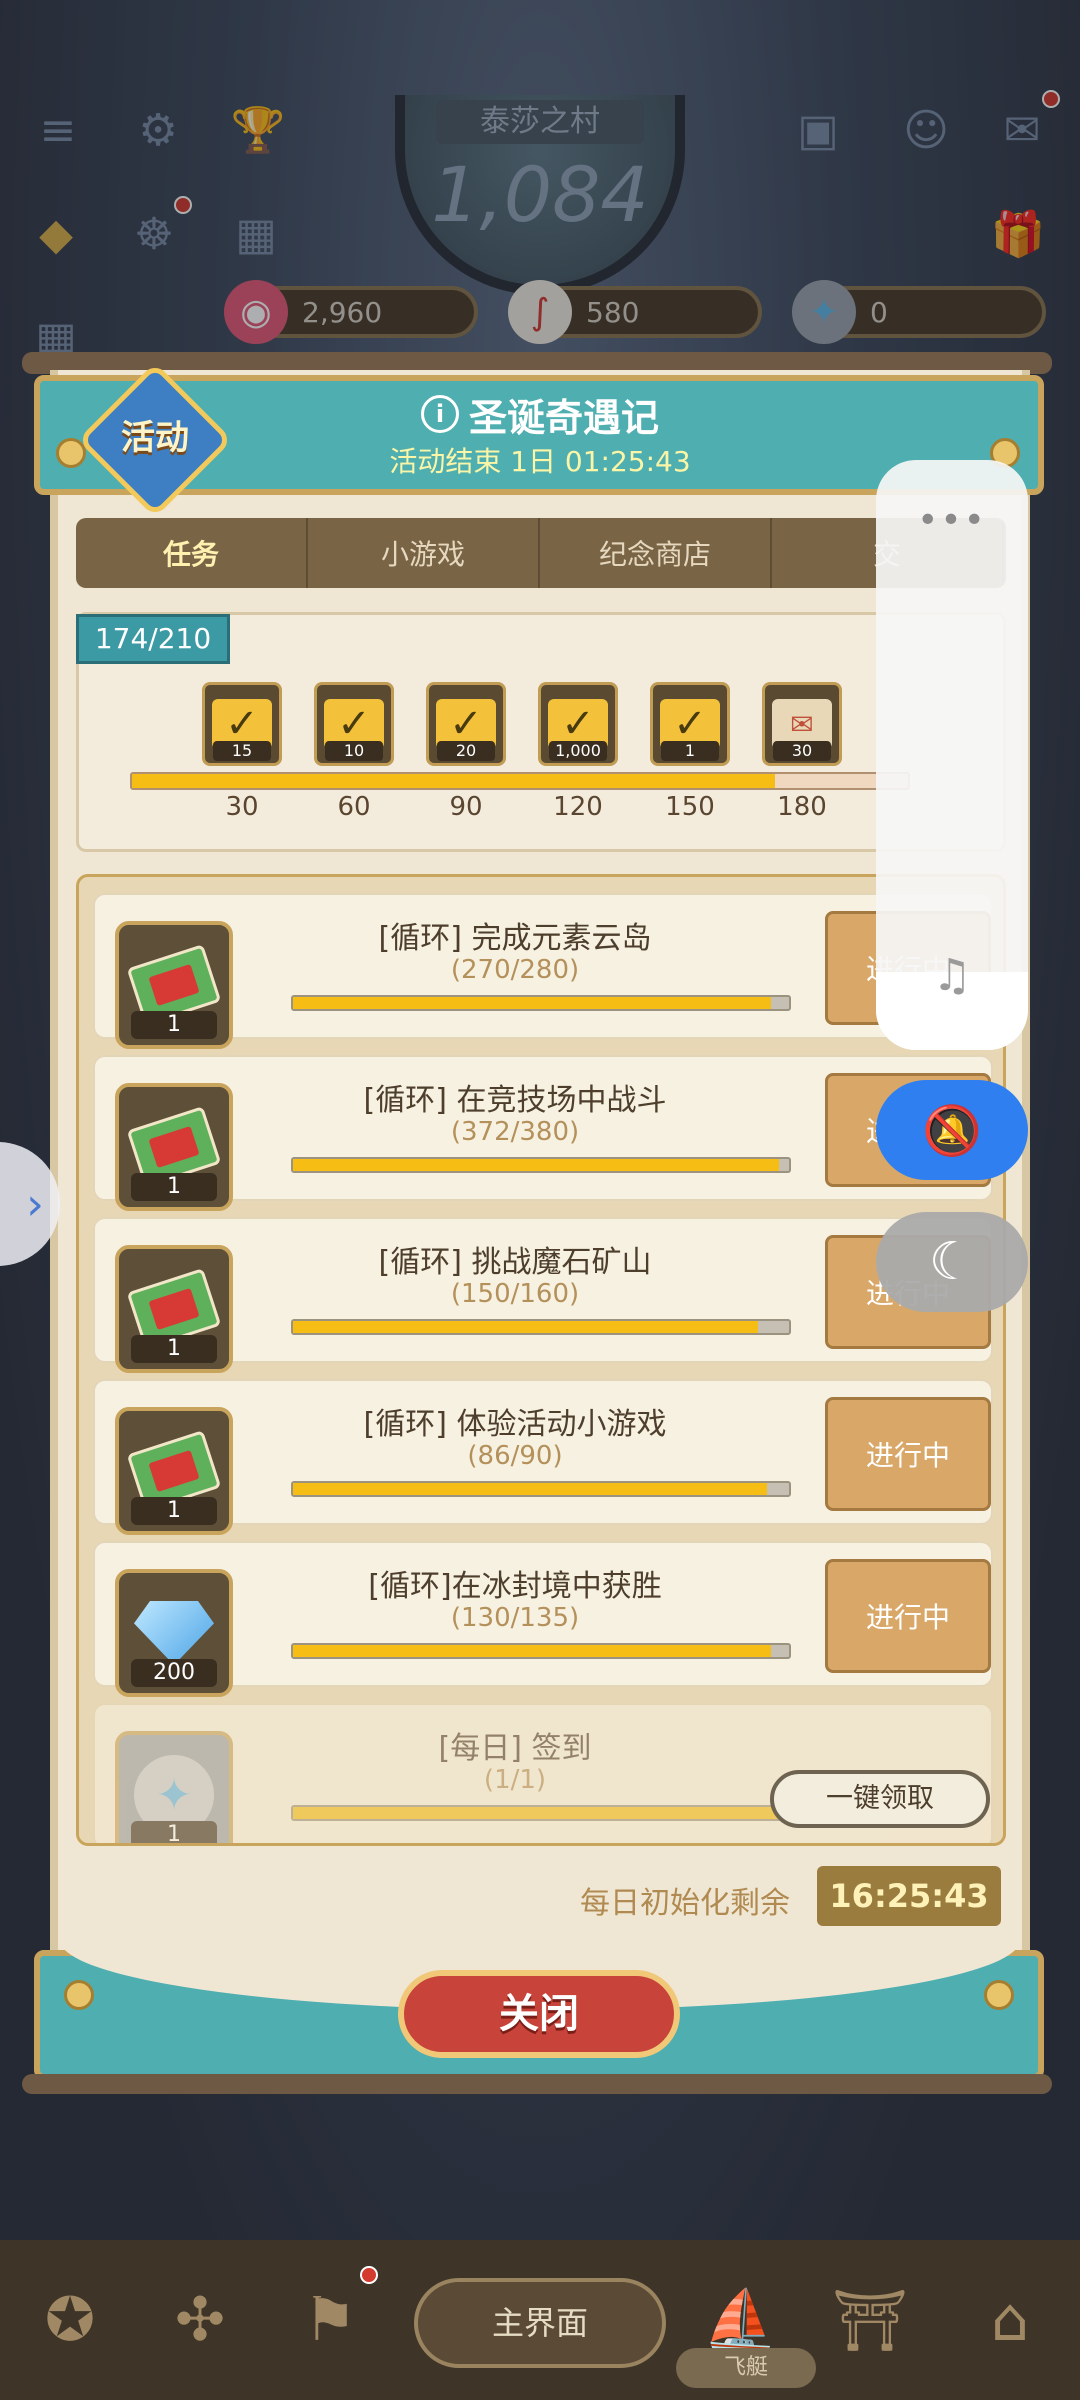 Image resolution: width=1080 pixels, height=2400 pixels. Describe the element at coordinates (354, 724) in the screenshot. I see `milestone-reward: ✓ 10` at that location.